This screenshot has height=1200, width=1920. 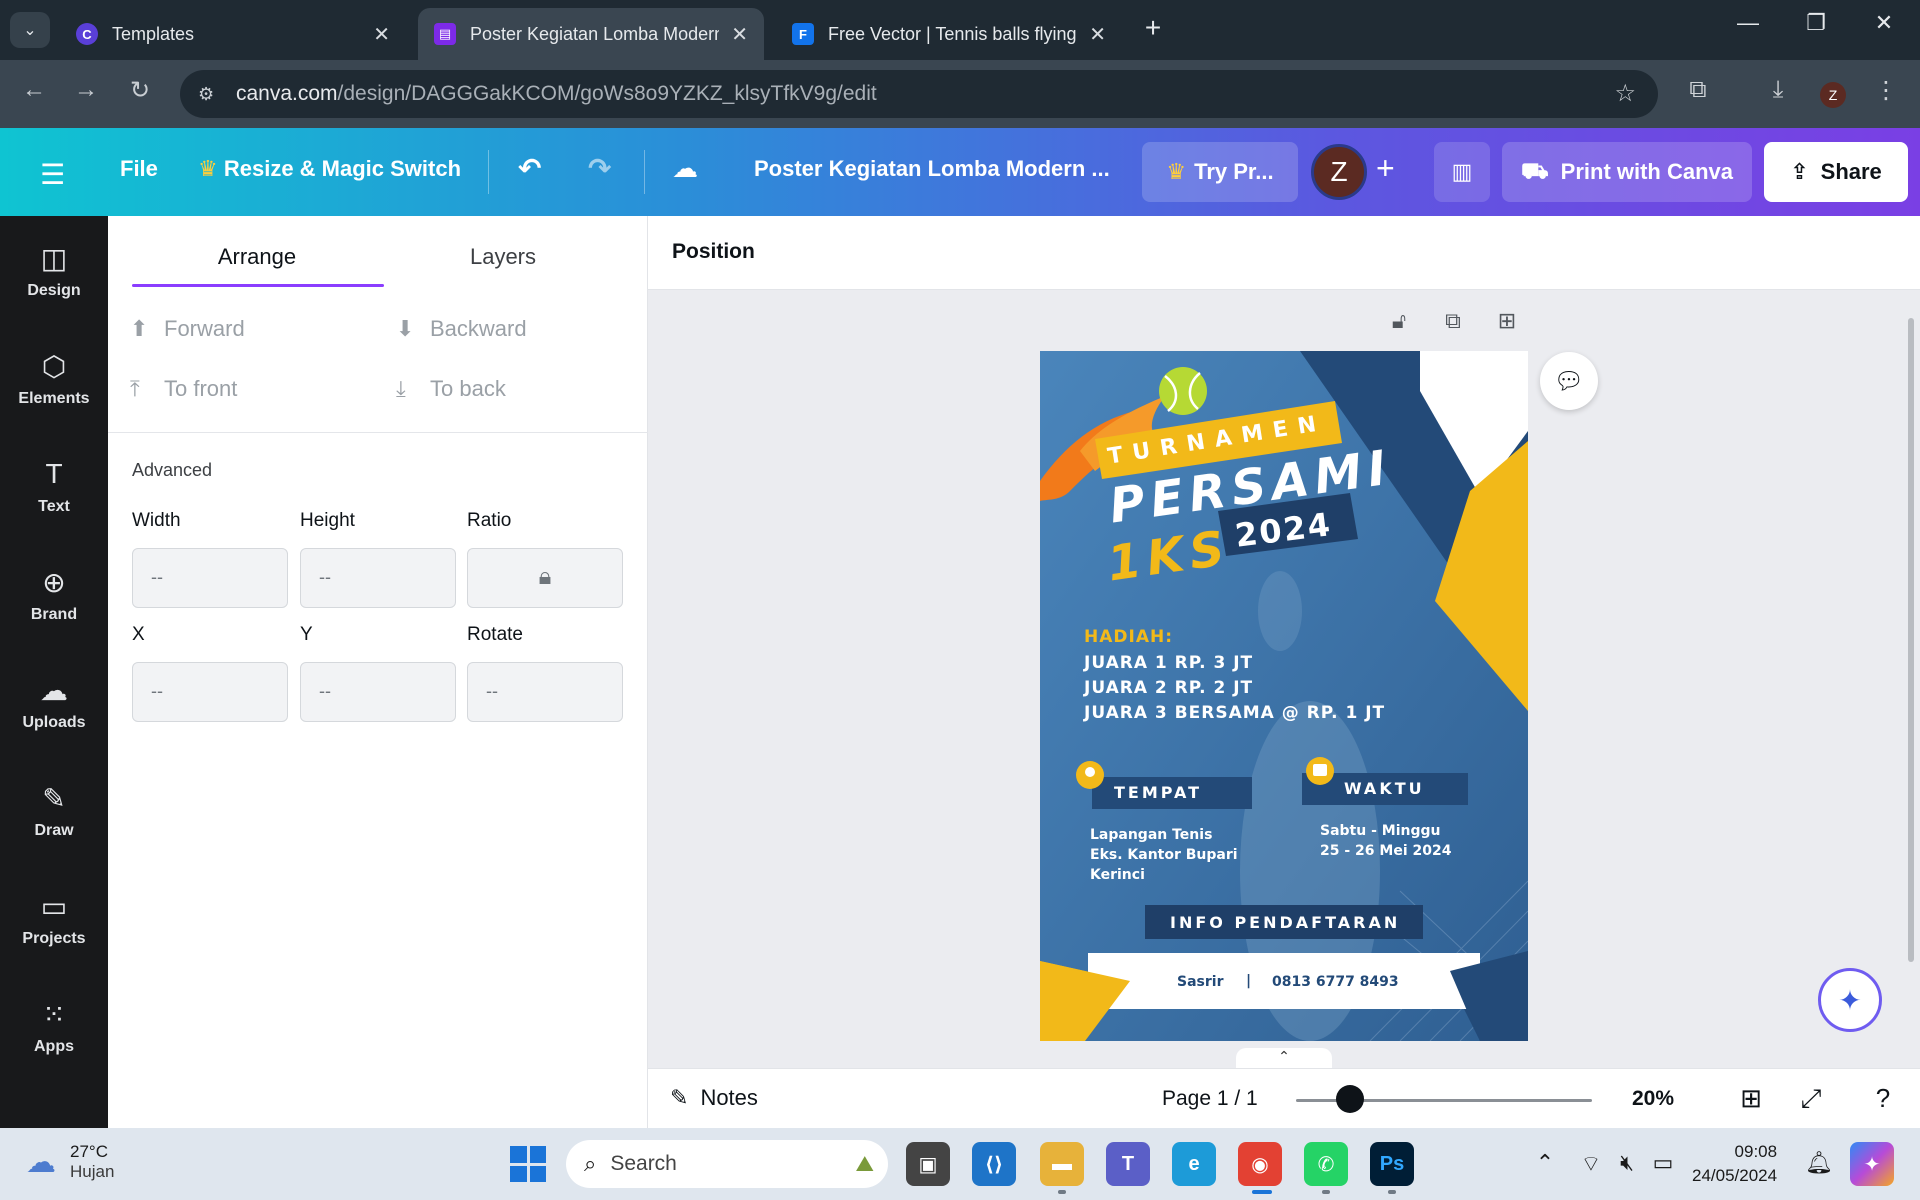 What do you see at coordinates (54, 271) in the screenshot?
I see `rail-item-design: ◫ Design` at bounding box center [54, 271].